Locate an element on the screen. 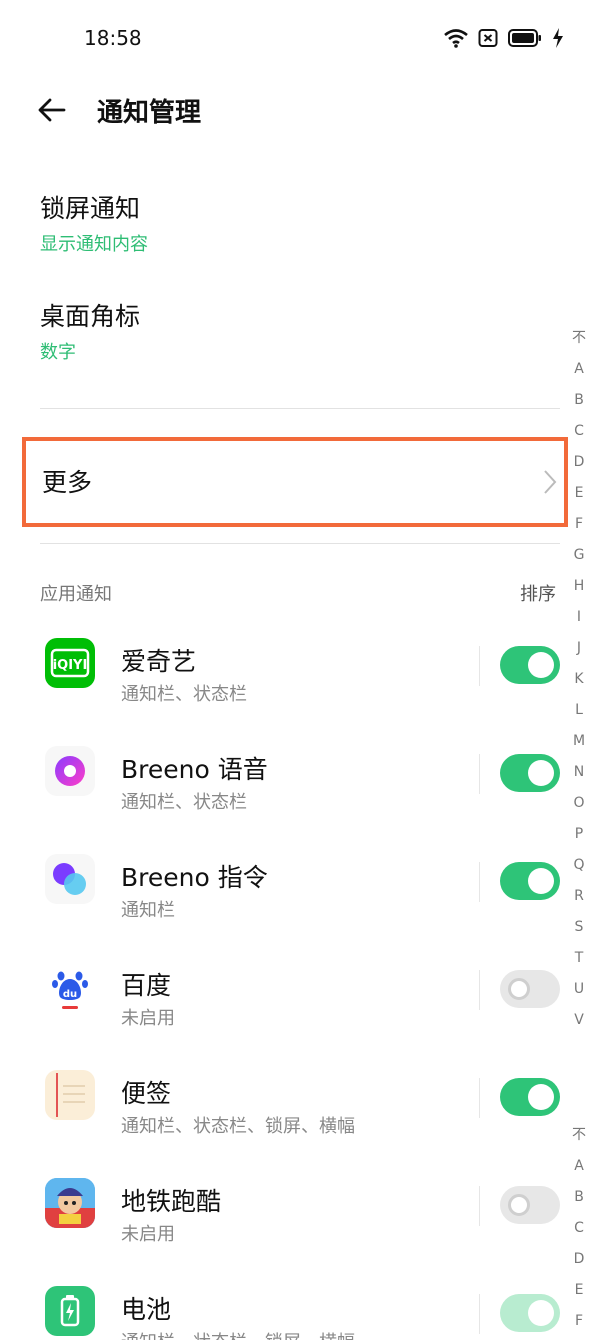 The width and height of the screenshot is (600, 1340). no-sim-icon is located at coordinates (488, 38).